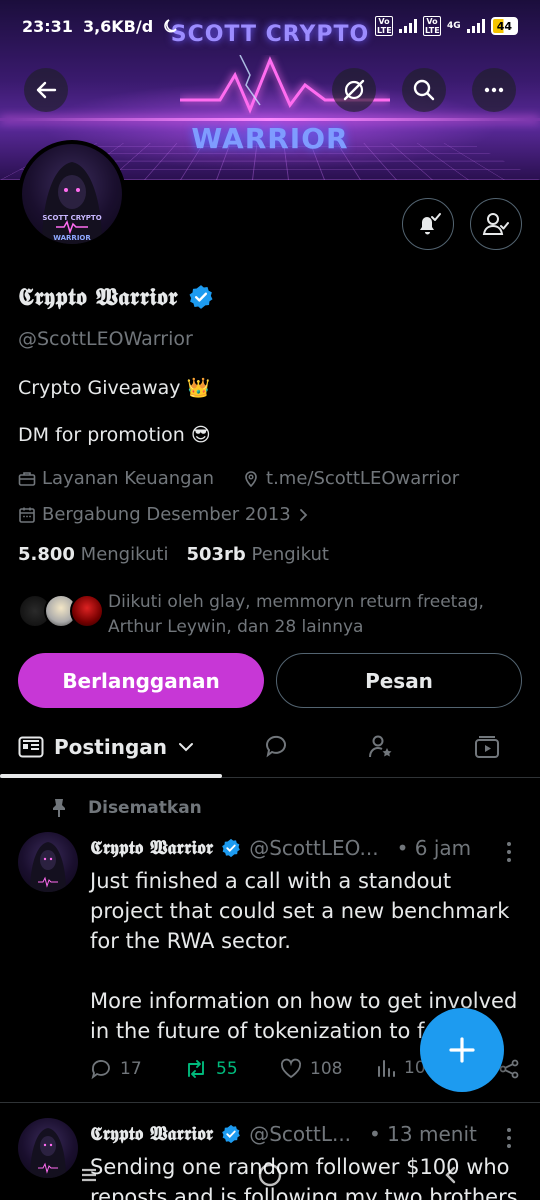 This screenshot has height=1200, width=540. I want to click on pinned-label-row: Disematkan, so click(126, 808).